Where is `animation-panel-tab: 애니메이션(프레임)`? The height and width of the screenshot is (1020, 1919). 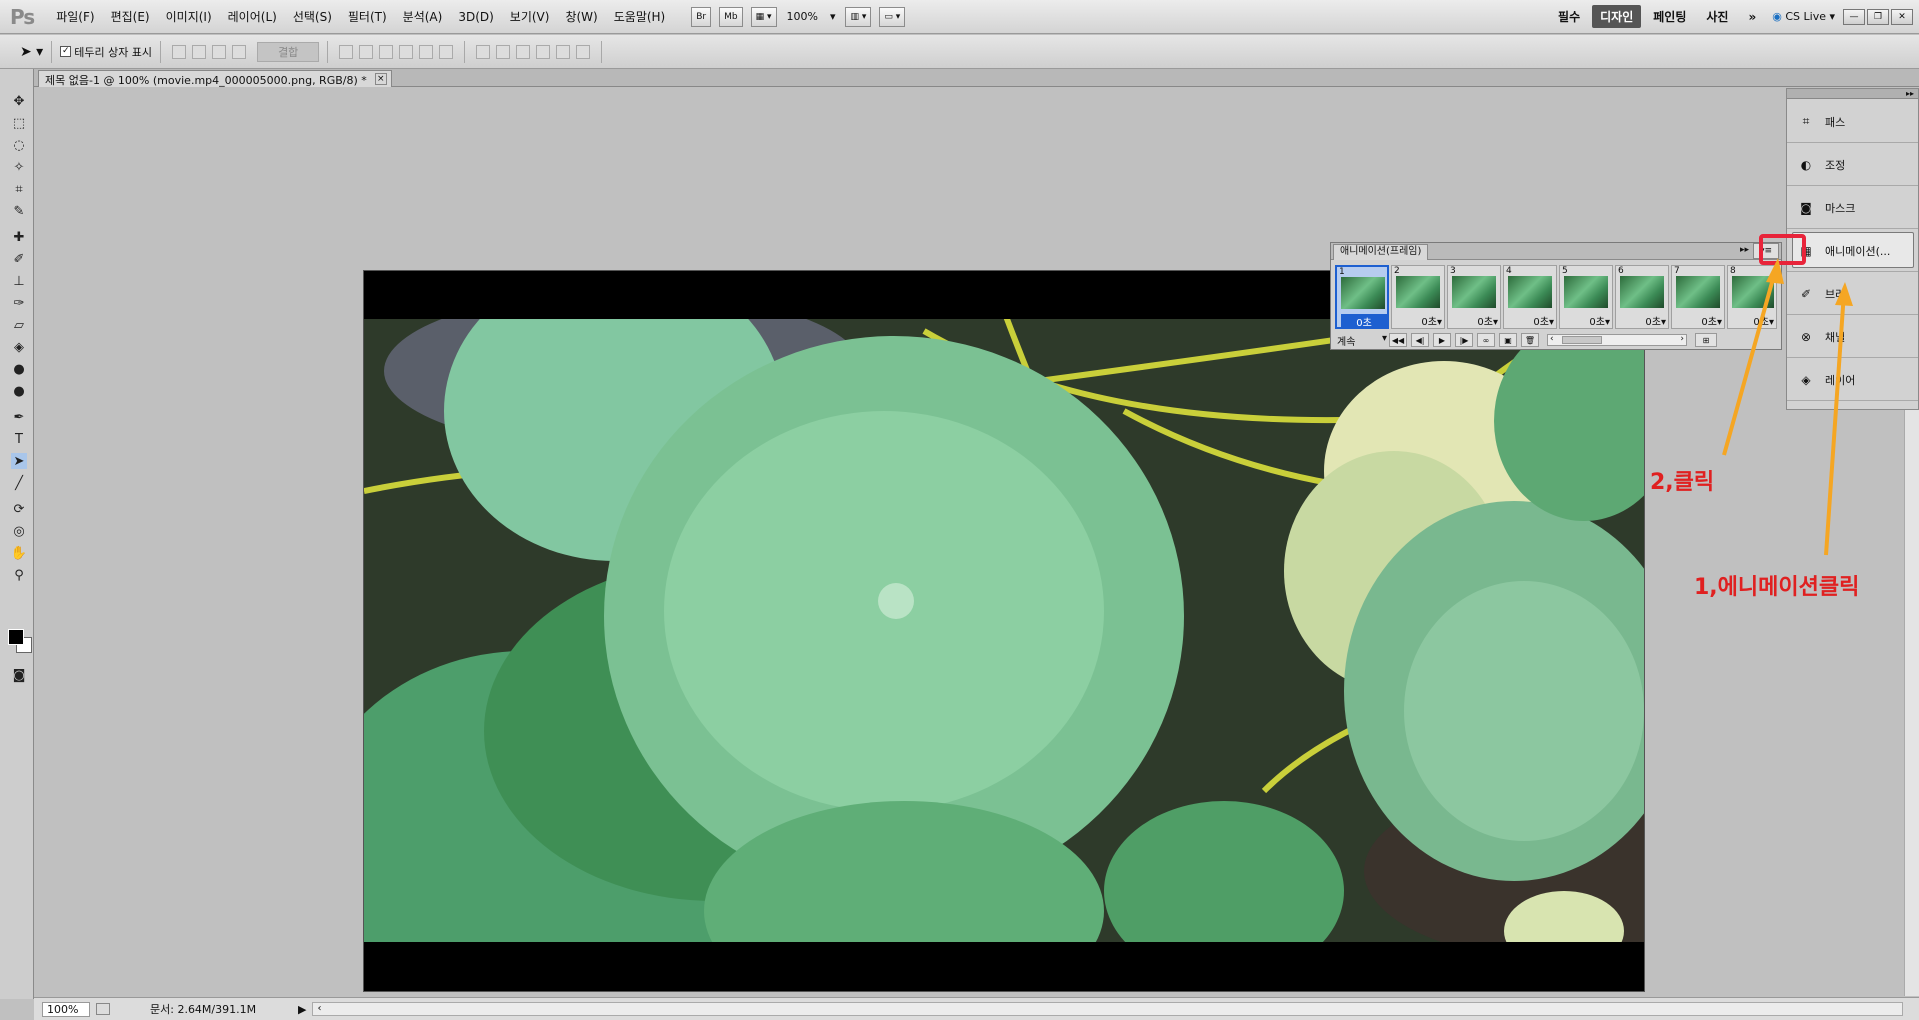
animation-panel-tab: 애니메이션(프레임) is located at coordinates (1381, 252).